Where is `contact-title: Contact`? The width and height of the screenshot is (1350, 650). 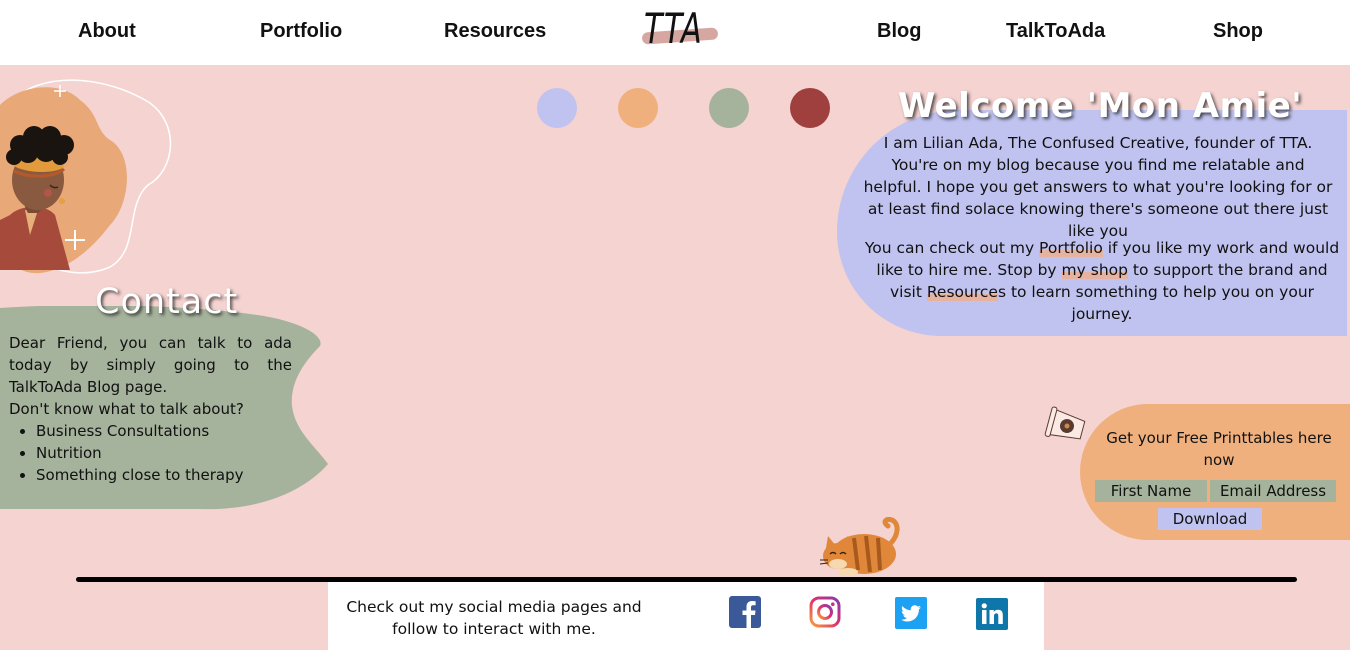 contact-title: Contact is located at coordinates (167, 302).